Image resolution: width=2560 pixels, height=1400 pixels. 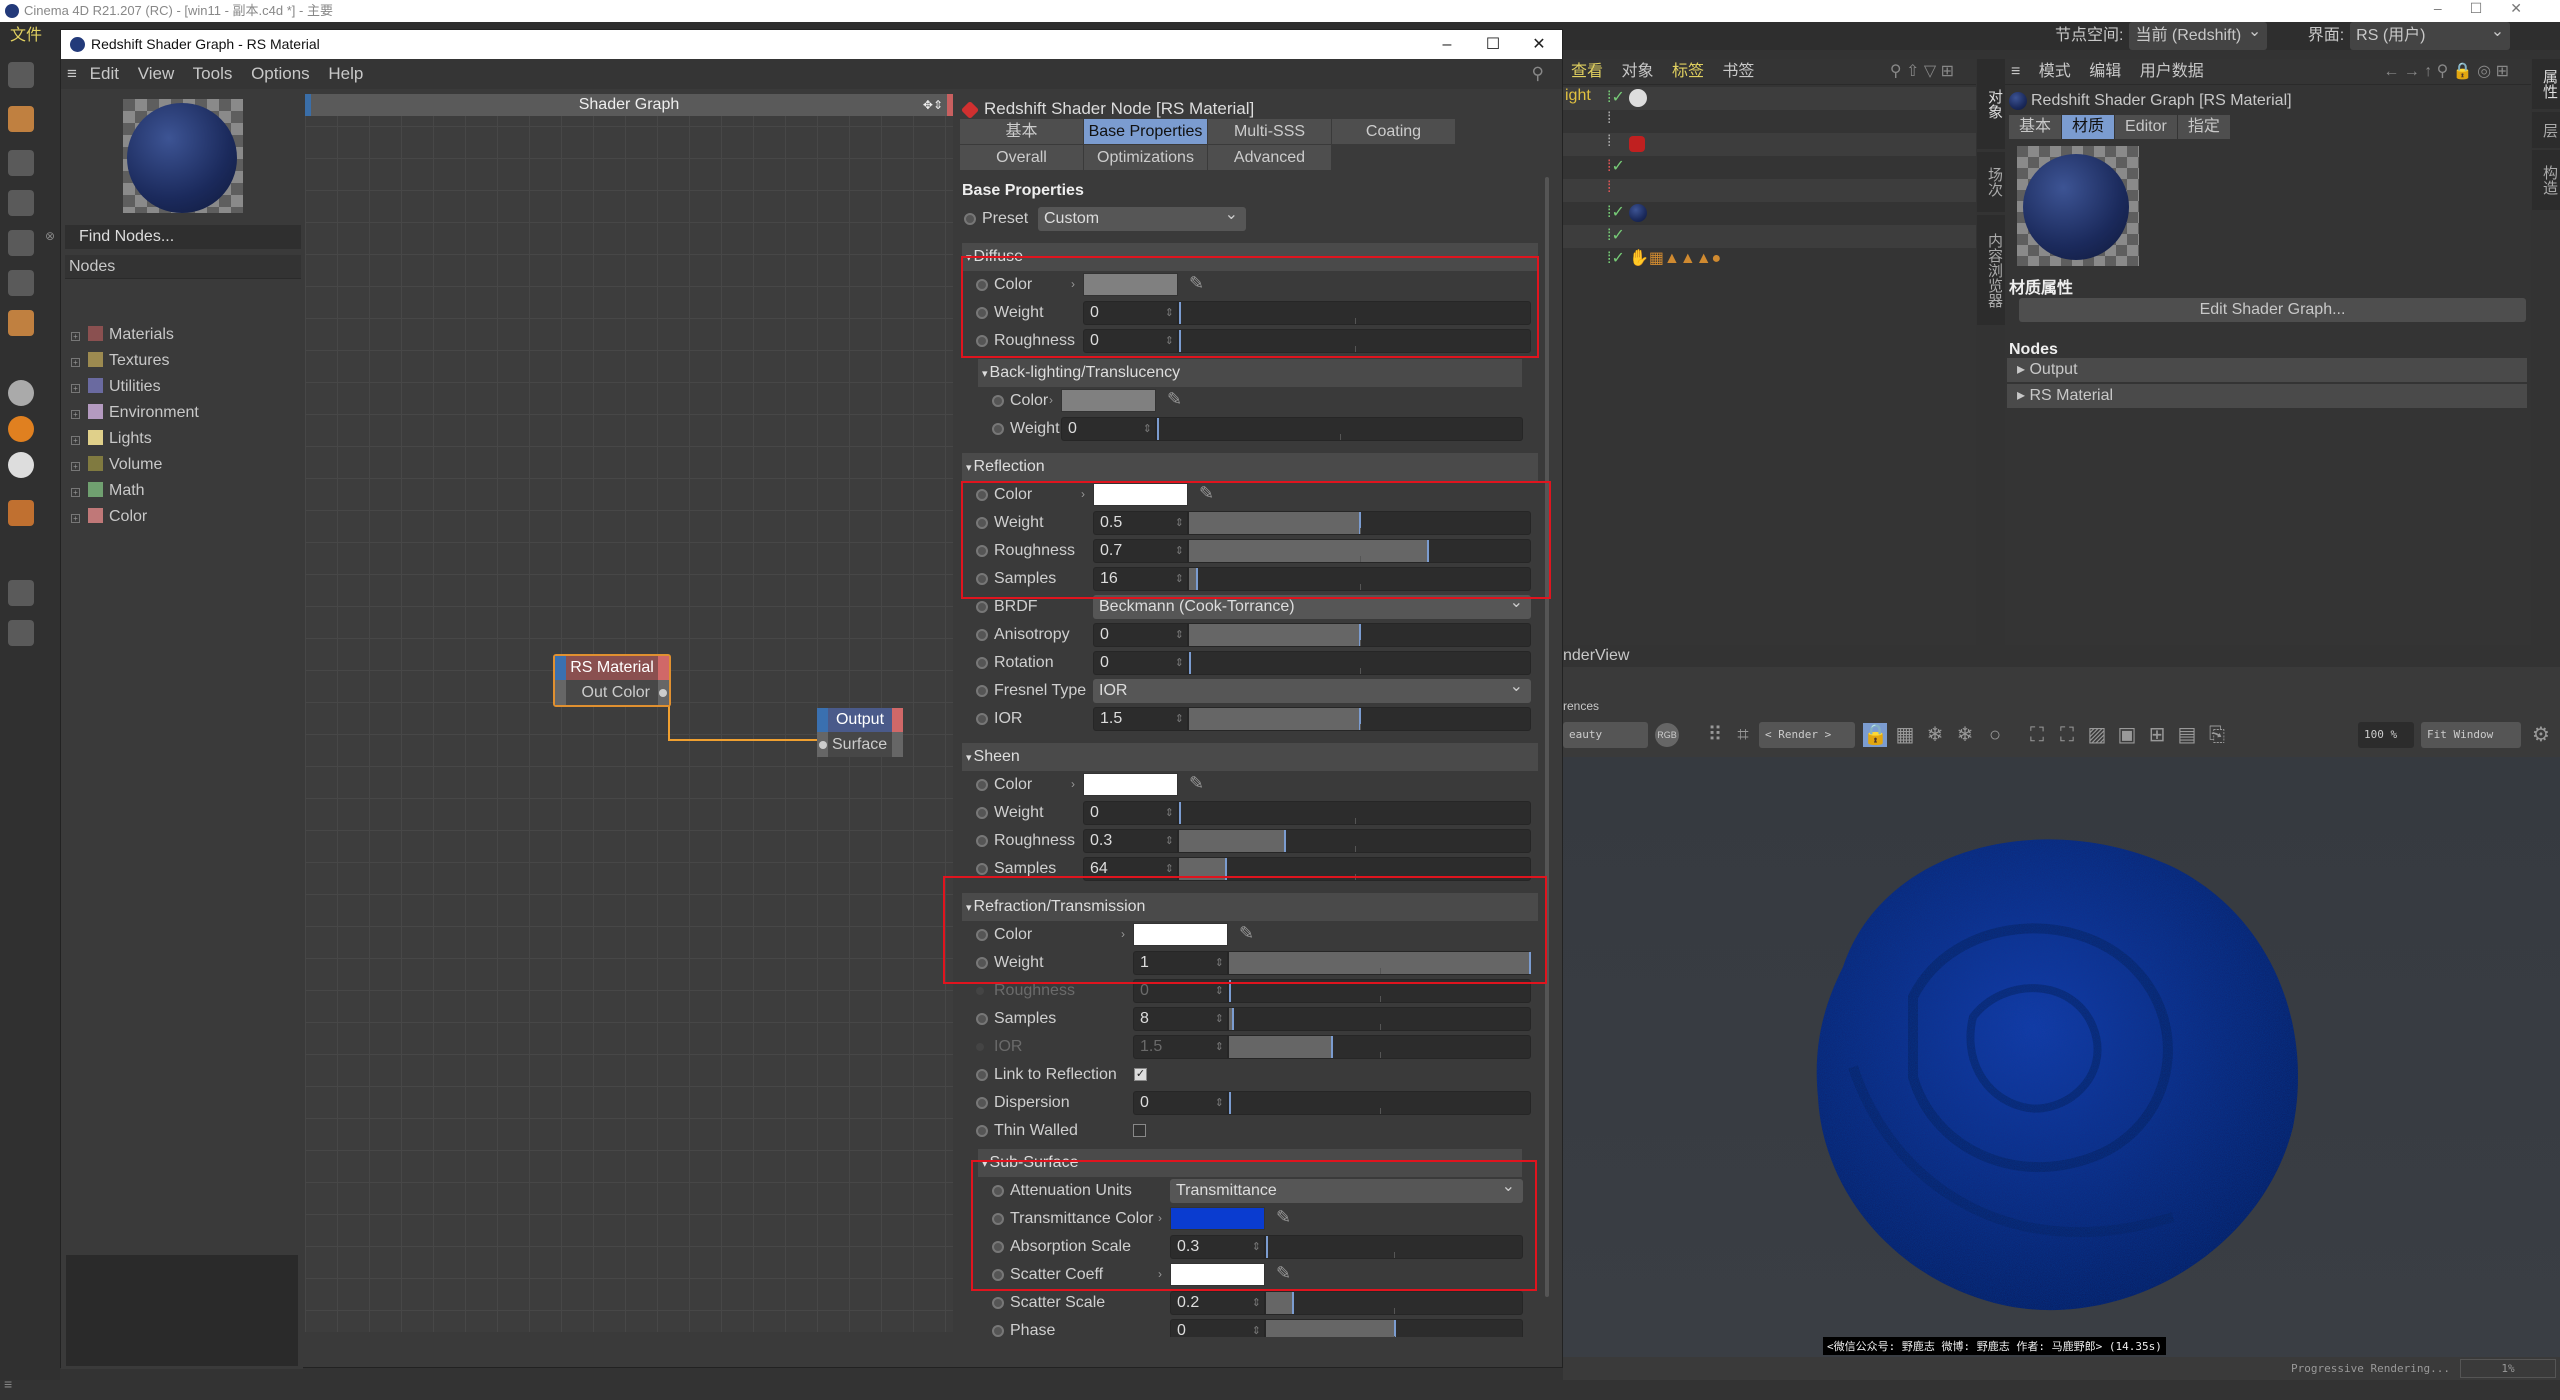 What do you see at coordinates (1379, 1019) in the screenshot?
I see `samples-slider` at bounding box center [1379, 1019].